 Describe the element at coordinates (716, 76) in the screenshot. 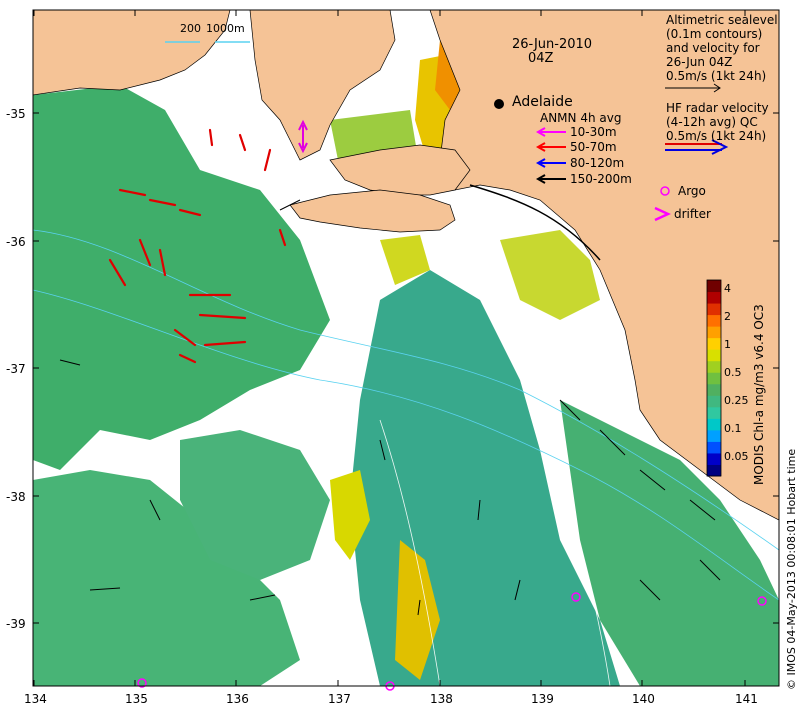

I see `legend-altimetry-line: 0.5m/s (1kt 24h)` at that location.